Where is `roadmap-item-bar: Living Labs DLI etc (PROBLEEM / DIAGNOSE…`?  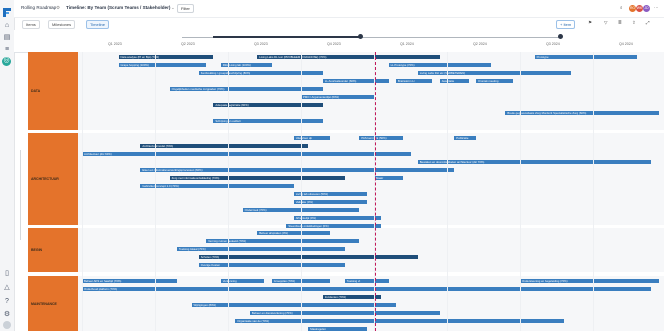
roadmap-item-bar: Living Labs DLI etc (PROBLEEM / DIAGNOSE… is located at coordinates (348, 57).